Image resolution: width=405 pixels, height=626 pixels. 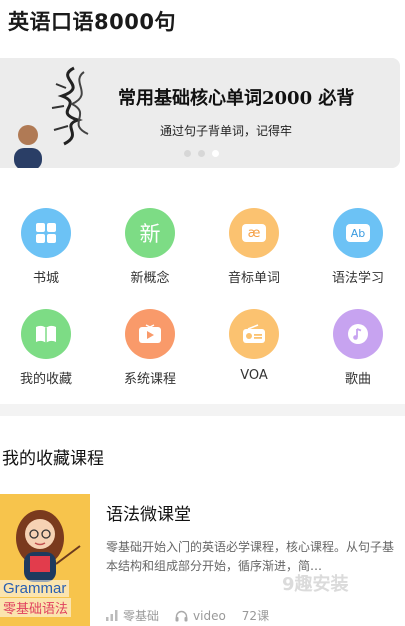 I want to click on course-level-text: 零基础, so click(x=141, y=616).